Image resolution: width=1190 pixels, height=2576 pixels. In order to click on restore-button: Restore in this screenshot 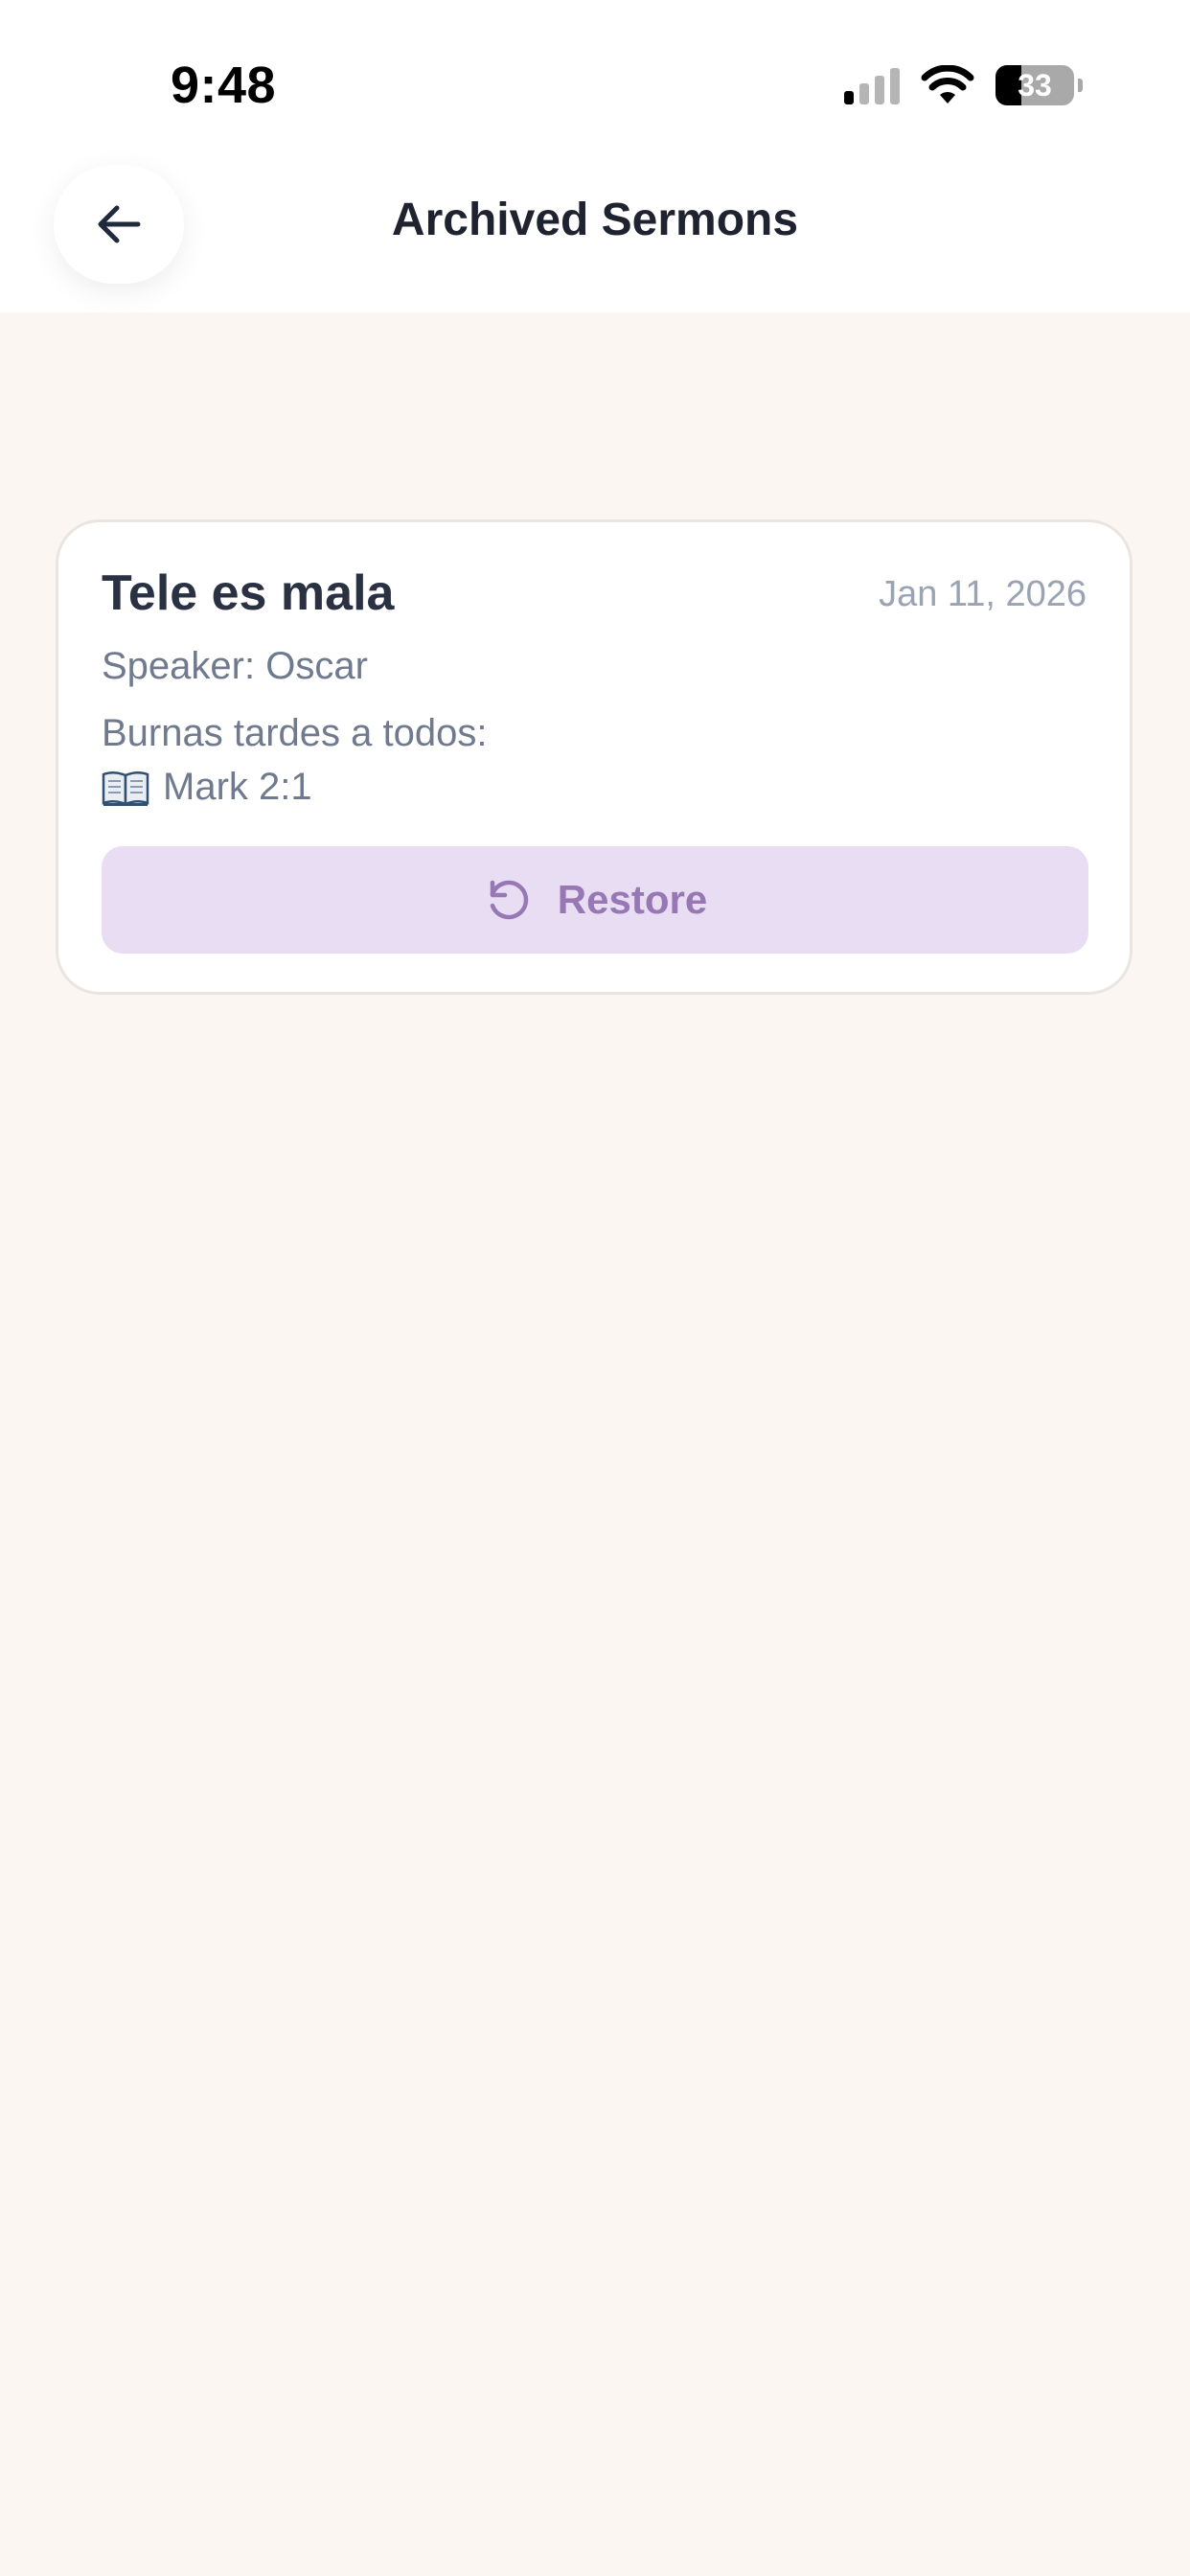, I will do `click(595, 900)`.